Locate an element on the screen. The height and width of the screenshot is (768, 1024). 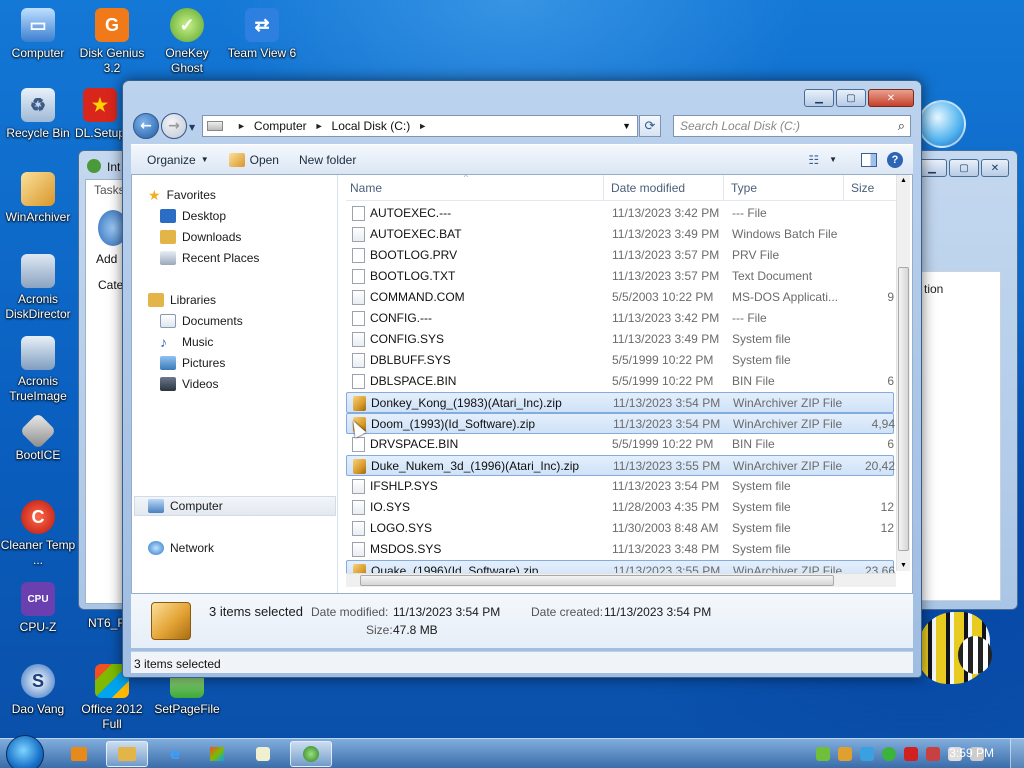
view-options-icon: ☷ is located at coordinates (813, 160).